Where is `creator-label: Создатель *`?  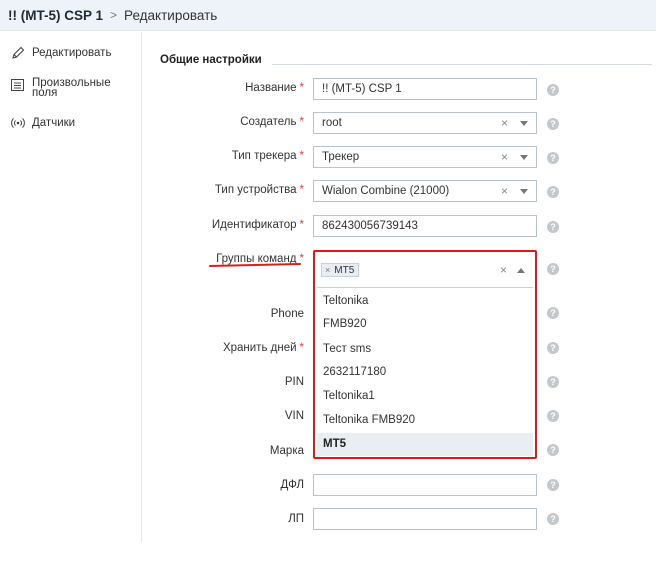
creator-label: Создатель * is located at coordinates (272, 122).